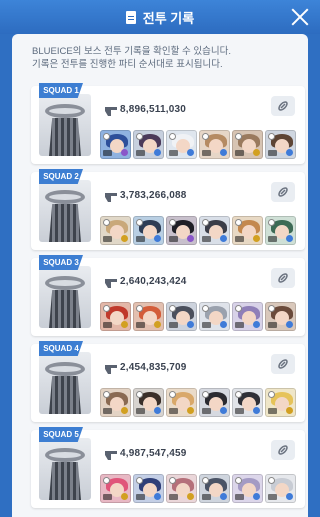 The width and height of the screenshot is (320, 517). I want to click on squad-card: SQUAD 2 3,783,266,088, so click(168, 209).